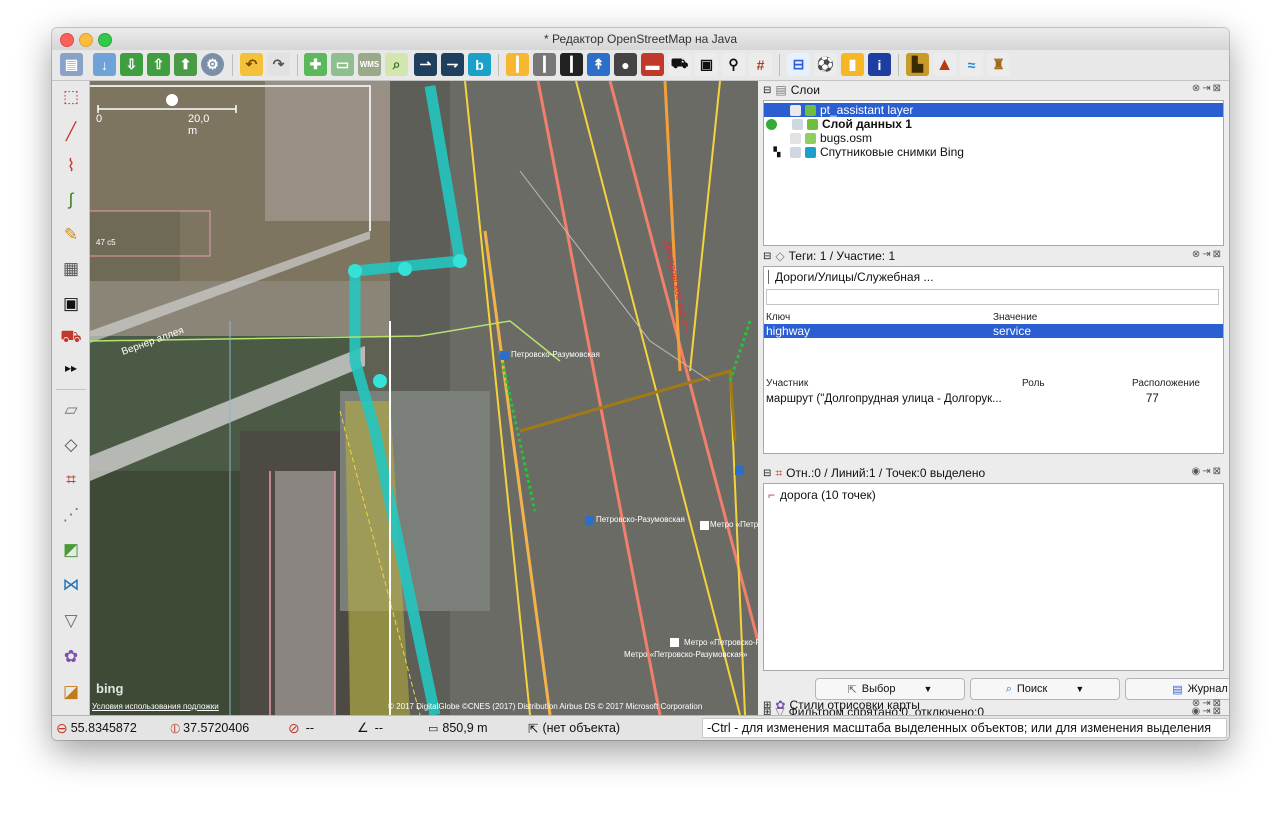  Describe the element at coordinates (452, 64) in the screenshot. I see `route-right-icon: ⇁` at that location.